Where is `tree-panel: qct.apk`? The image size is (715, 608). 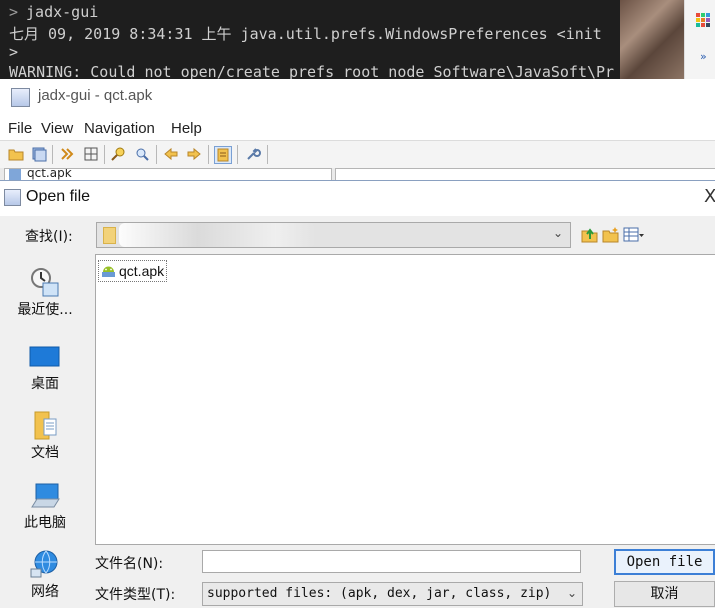
tree-panel: qct.apk is located at coordinates (357, 174).